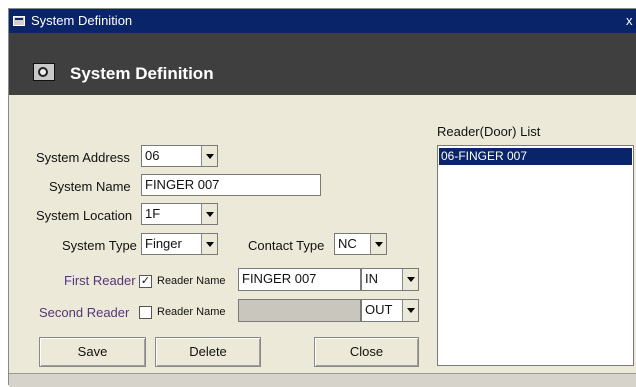 The width and height of the screenshot is (636, 387). I want to click on system-location-select: 1F, so click(179, 214).